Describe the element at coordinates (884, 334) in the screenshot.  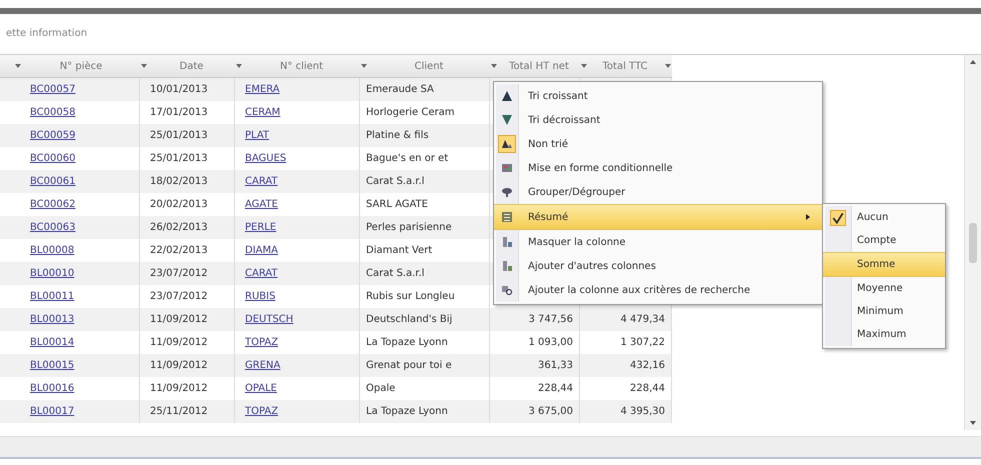
I see `menu-item: Maximum` at that location.